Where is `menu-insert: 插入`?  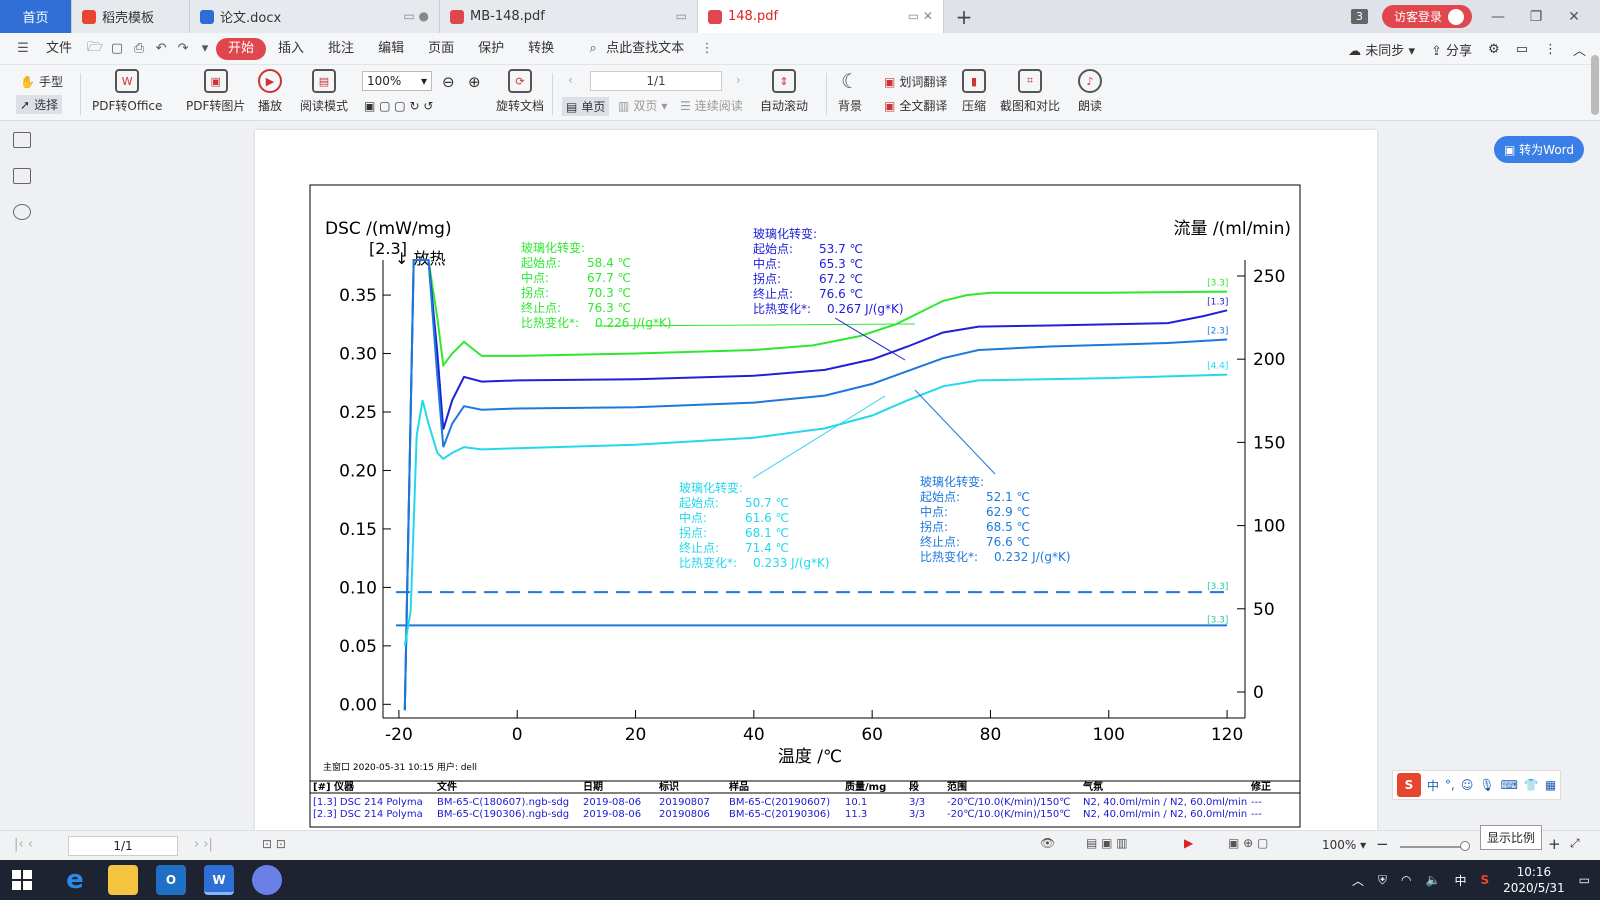
menu-insert: 插入 is located at coordinates (291, 49).